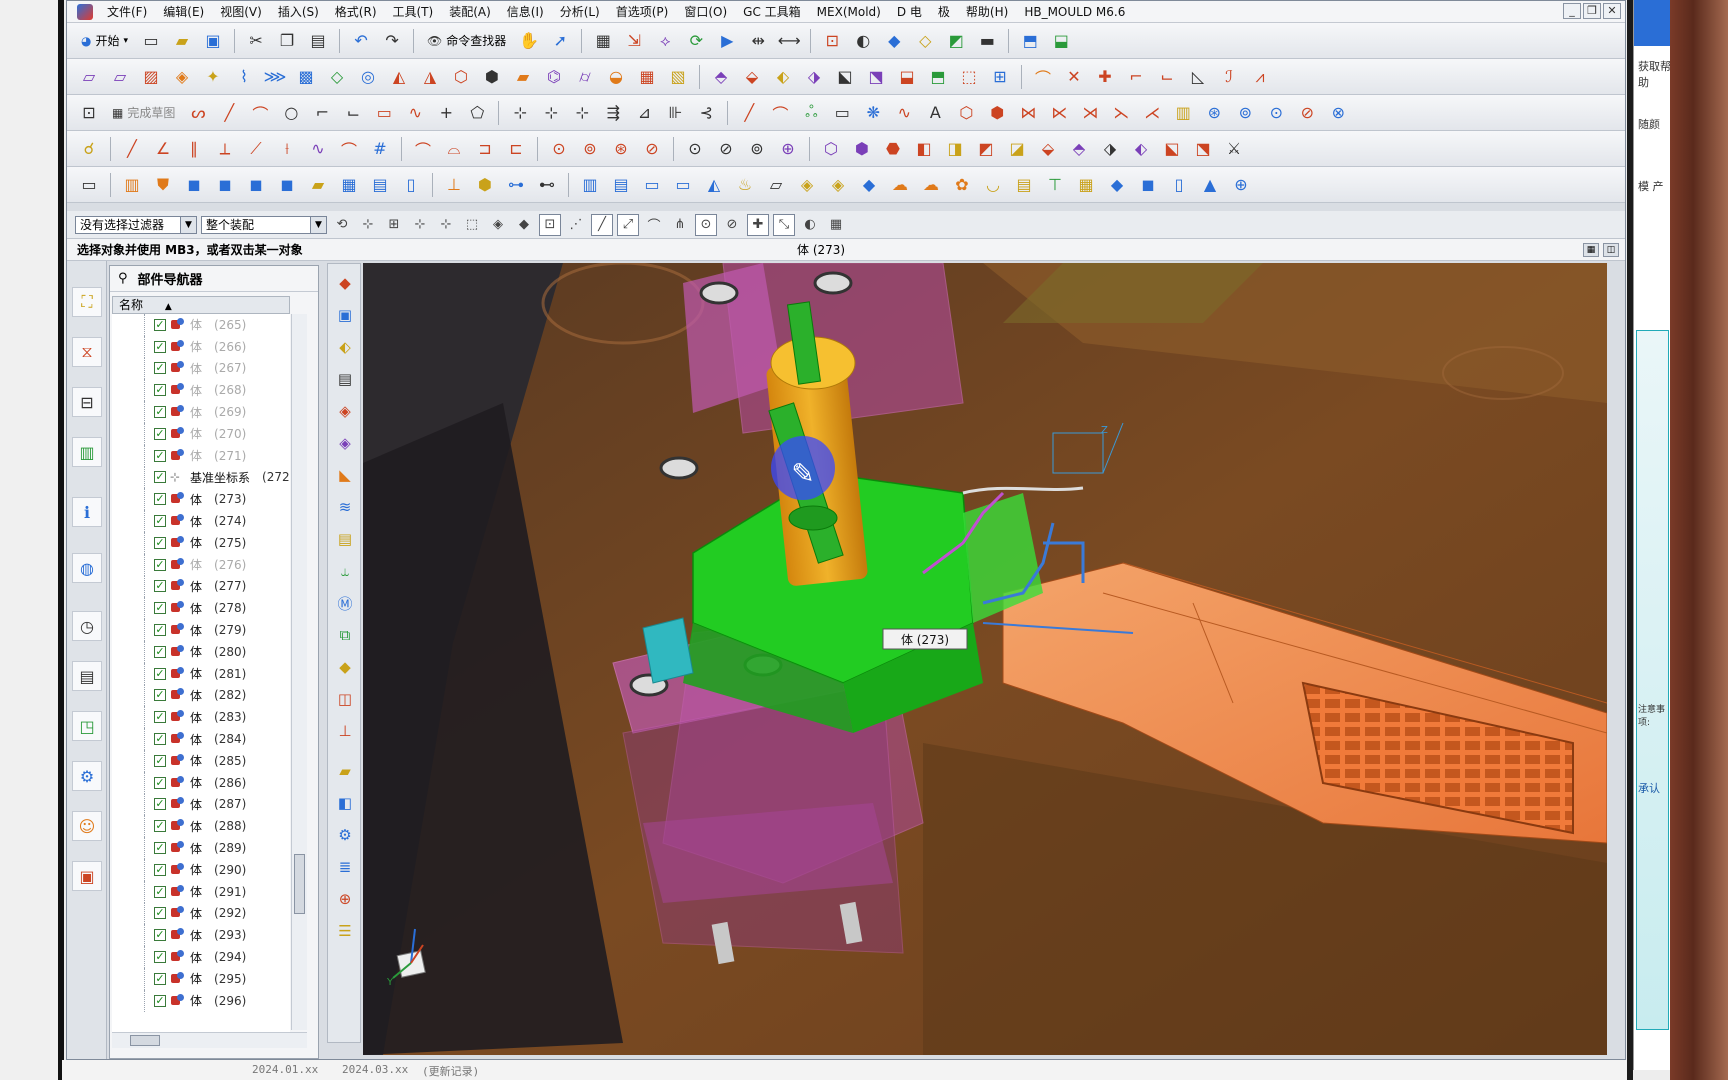  I want to click on snap-tangent-icon: ⋔, so click(680, 225).